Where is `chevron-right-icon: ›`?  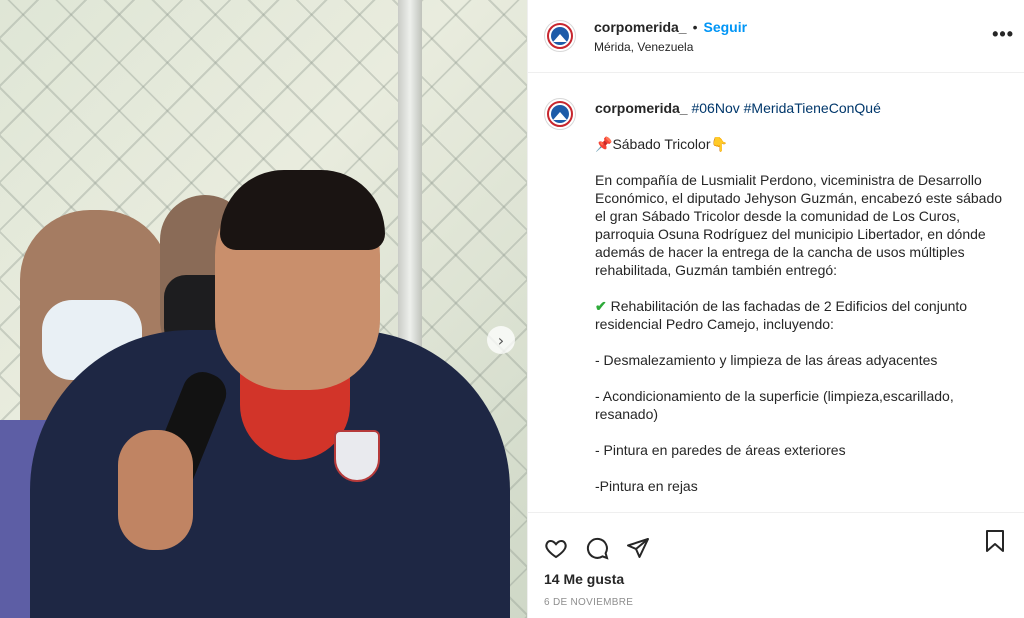 chevron-right-icon: › is located at coordinates (501, 340).